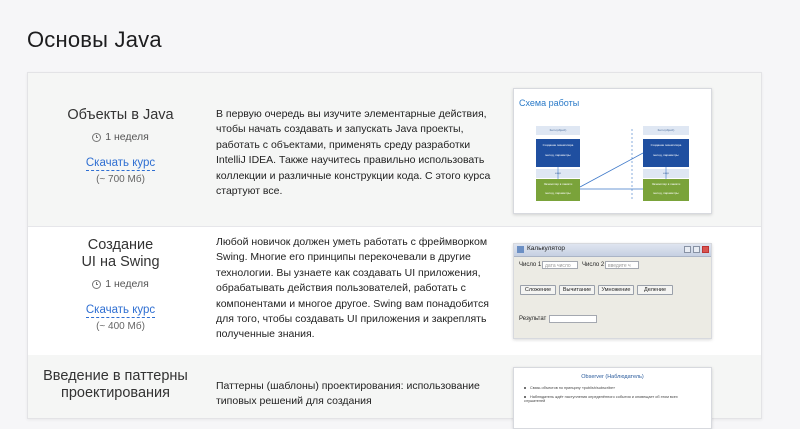 The height and width of the screenshot is (429, 800). What do you see at coordinates (687, 249) in the screenshot?
I see `minimize-icon` at bounding box center [687, 249].